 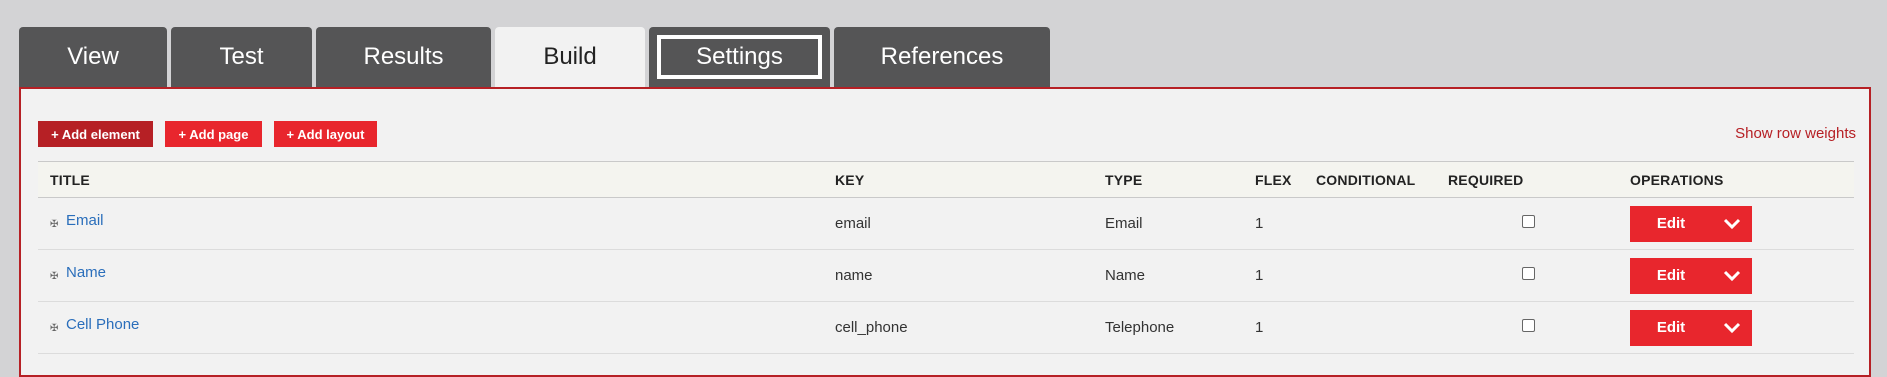 What do you see at coordinates (102, 324) in the screenshot?
I see `element-title-link: Cell Phone` at bounding box center [102, 324].